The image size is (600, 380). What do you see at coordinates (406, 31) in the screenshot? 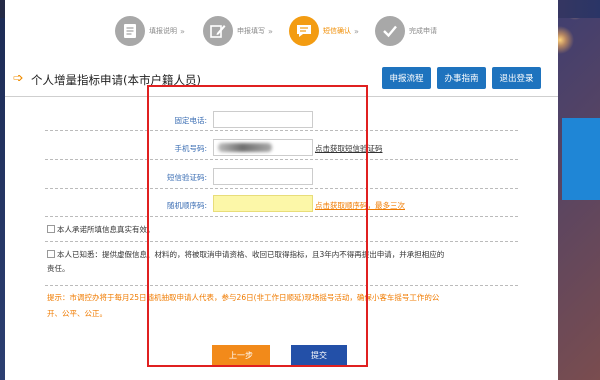
I see `step-complete: 完成申请` at bounding box center [406, 31].